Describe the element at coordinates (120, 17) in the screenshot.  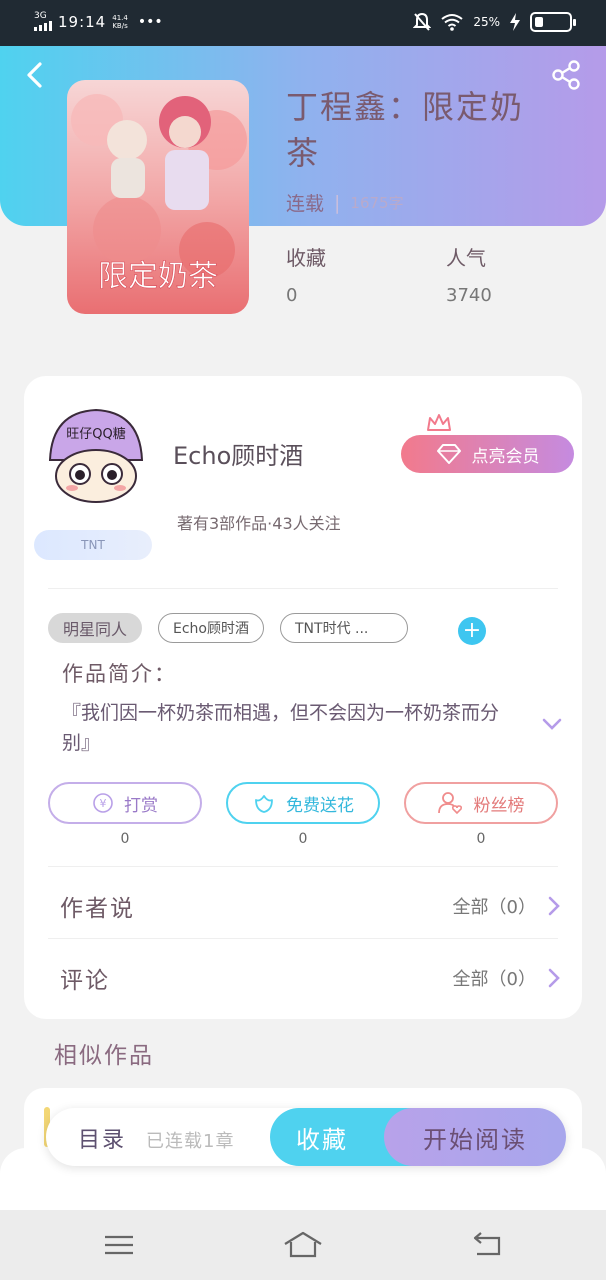
I see `network-speed-value: 41.4` at that location.